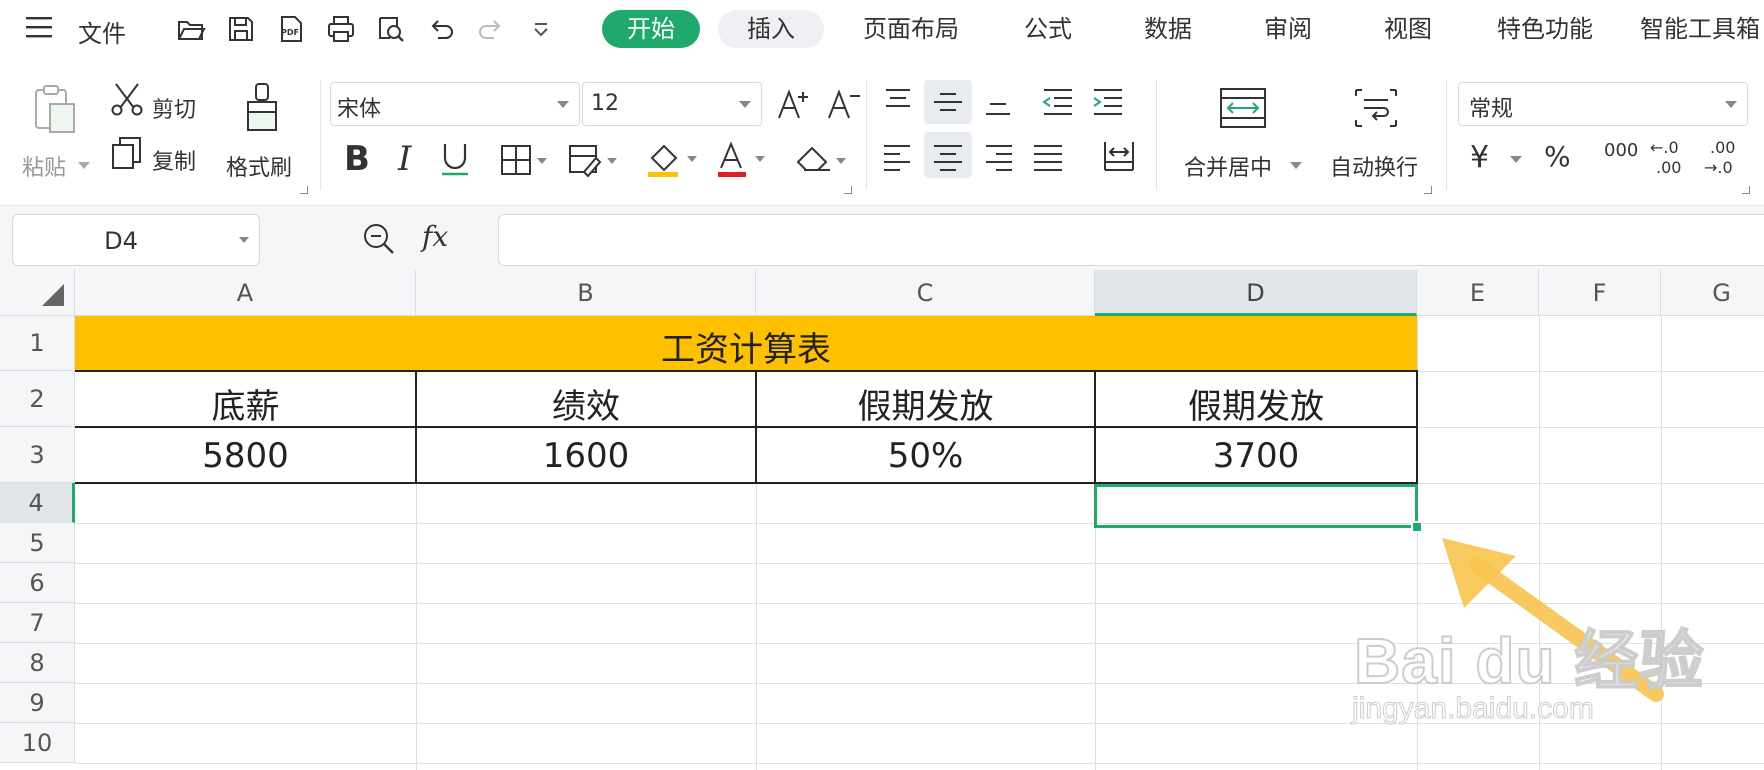  I want to click on wrap-text-icon, so click(1376, 108).